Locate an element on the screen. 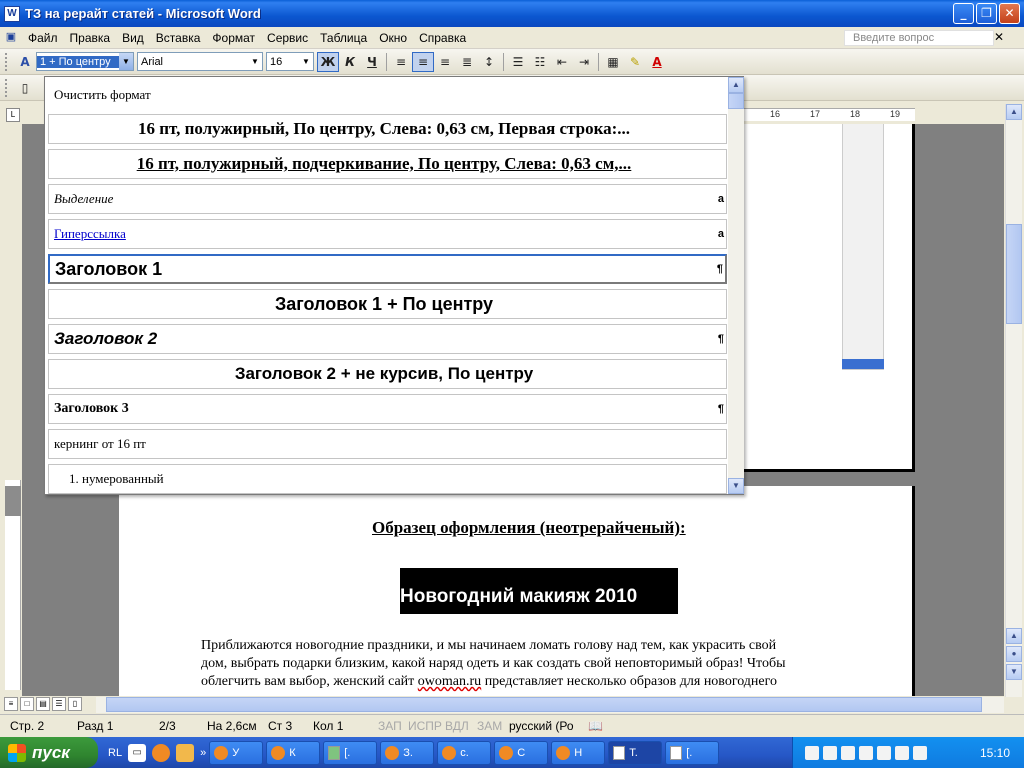  style-item: кернинг от 16 пт is located at coordinates (387, 444).